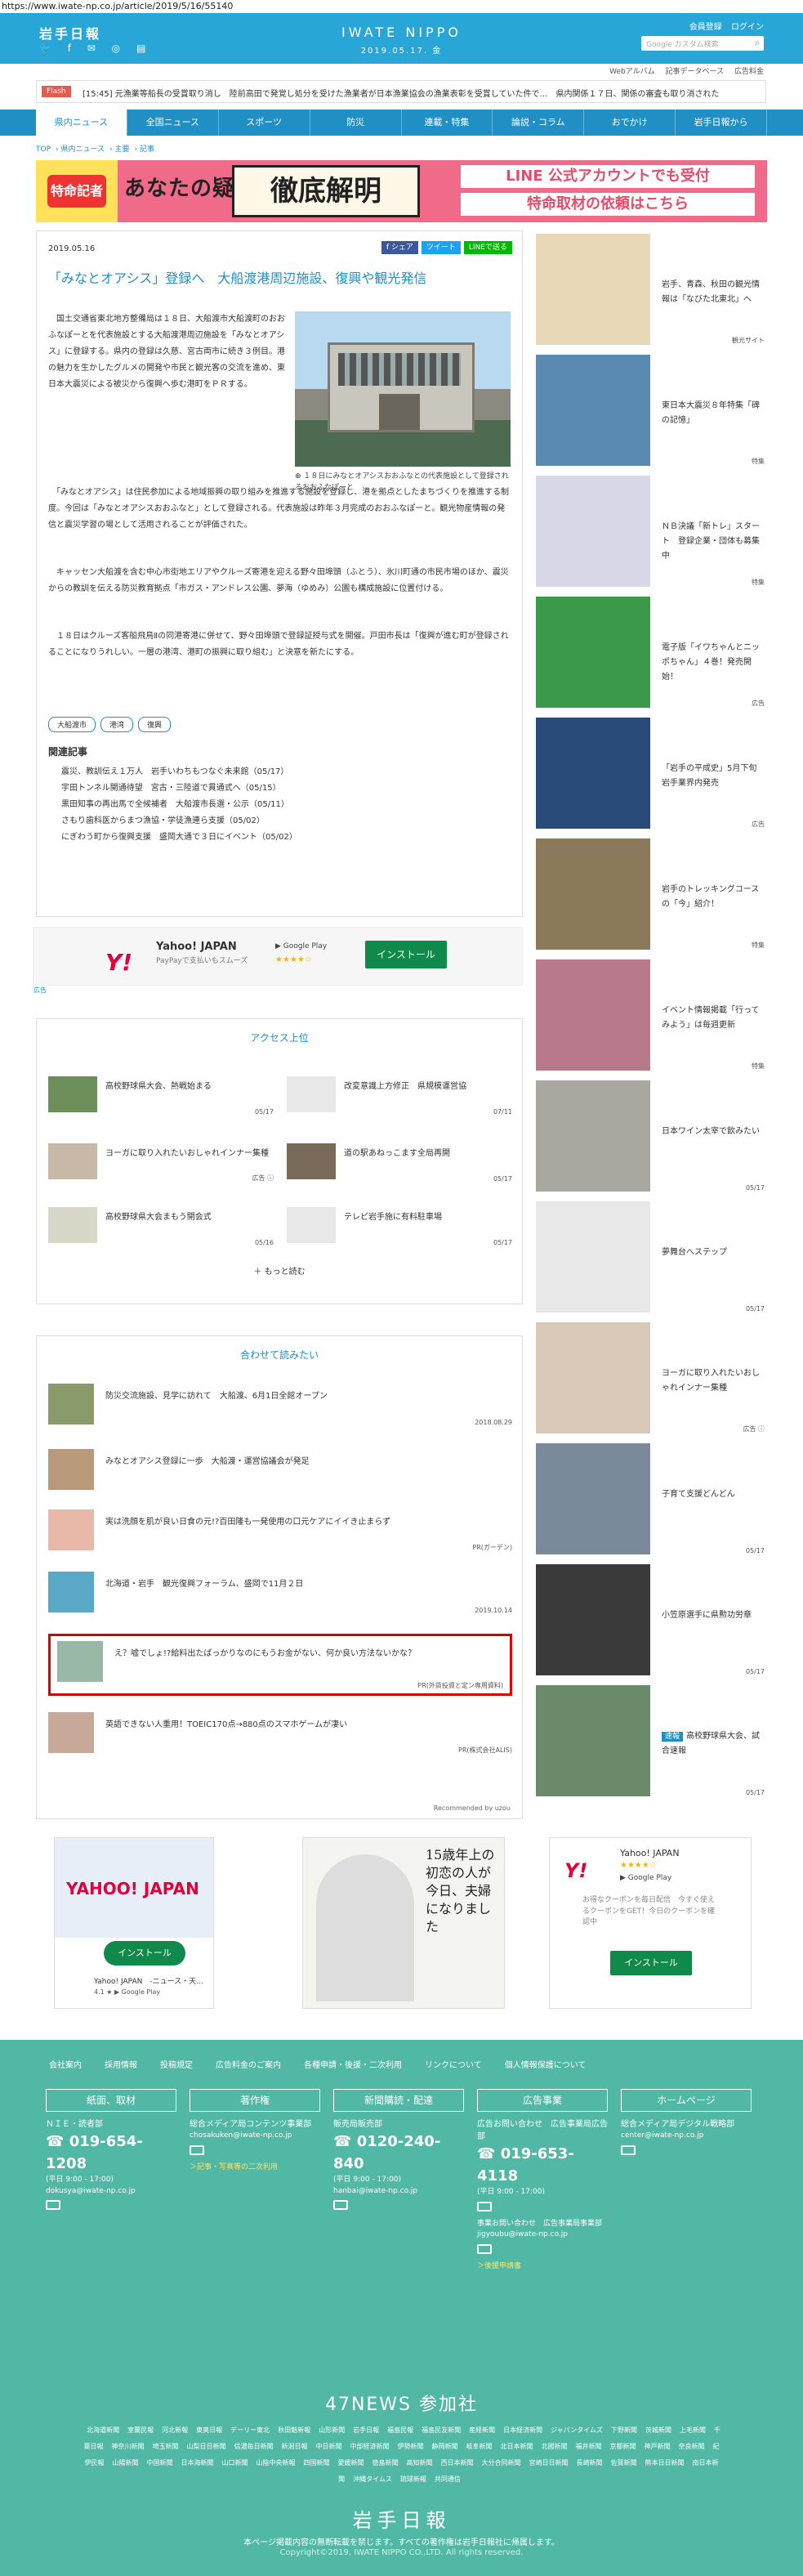 The height and width of the screenshot is (2576, 803). Describe the element at coordinates (82, 149) in the screenshot. I see `crumb-local: 県内ニュース` at that location.